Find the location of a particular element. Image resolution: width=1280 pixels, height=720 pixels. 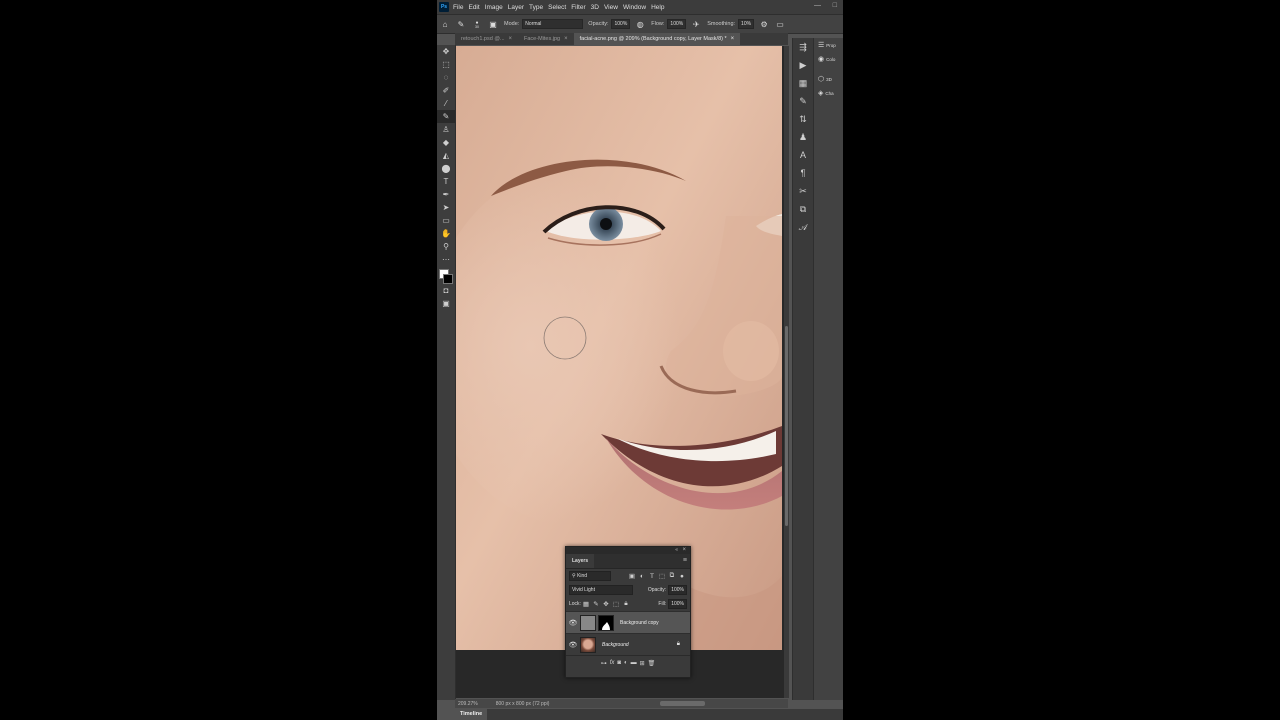

type-filter-icon: T is located at coordinates (652, 576).